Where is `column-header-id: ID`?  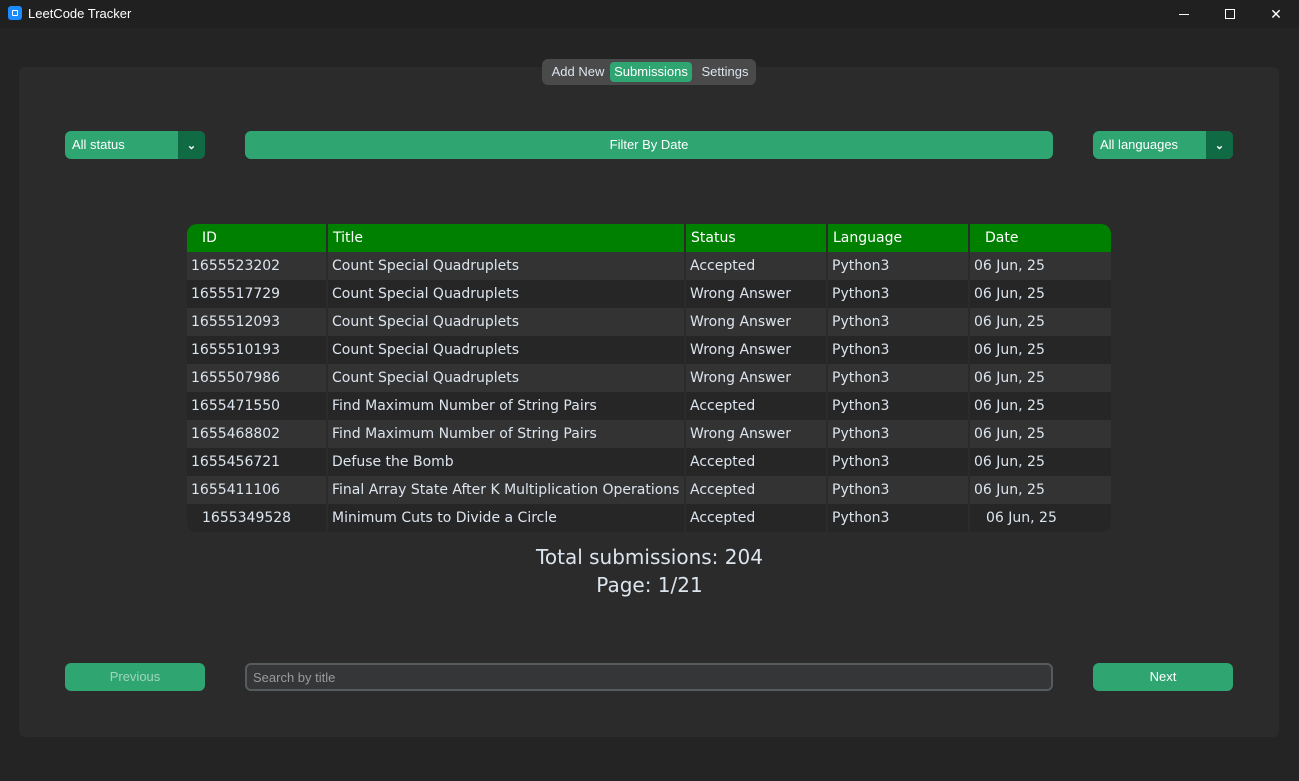
column-header-id: ID is located at coordinates (257, 238).